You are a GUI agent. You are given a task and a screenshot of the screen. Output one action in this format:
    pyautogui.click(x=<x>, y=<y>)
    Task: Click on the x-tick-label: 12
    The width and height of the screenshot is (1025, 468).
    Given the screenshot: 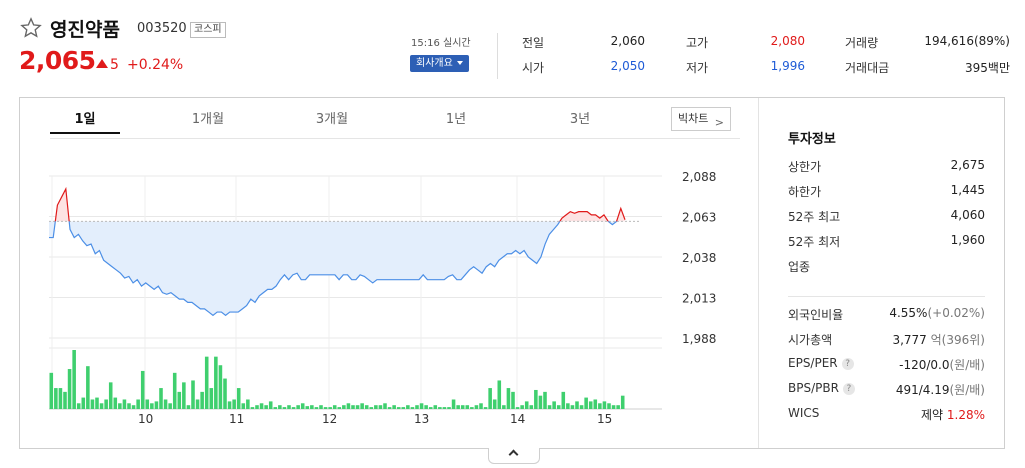 What is the action you would take?
    pyautogui.click(x=329, y=419)
    